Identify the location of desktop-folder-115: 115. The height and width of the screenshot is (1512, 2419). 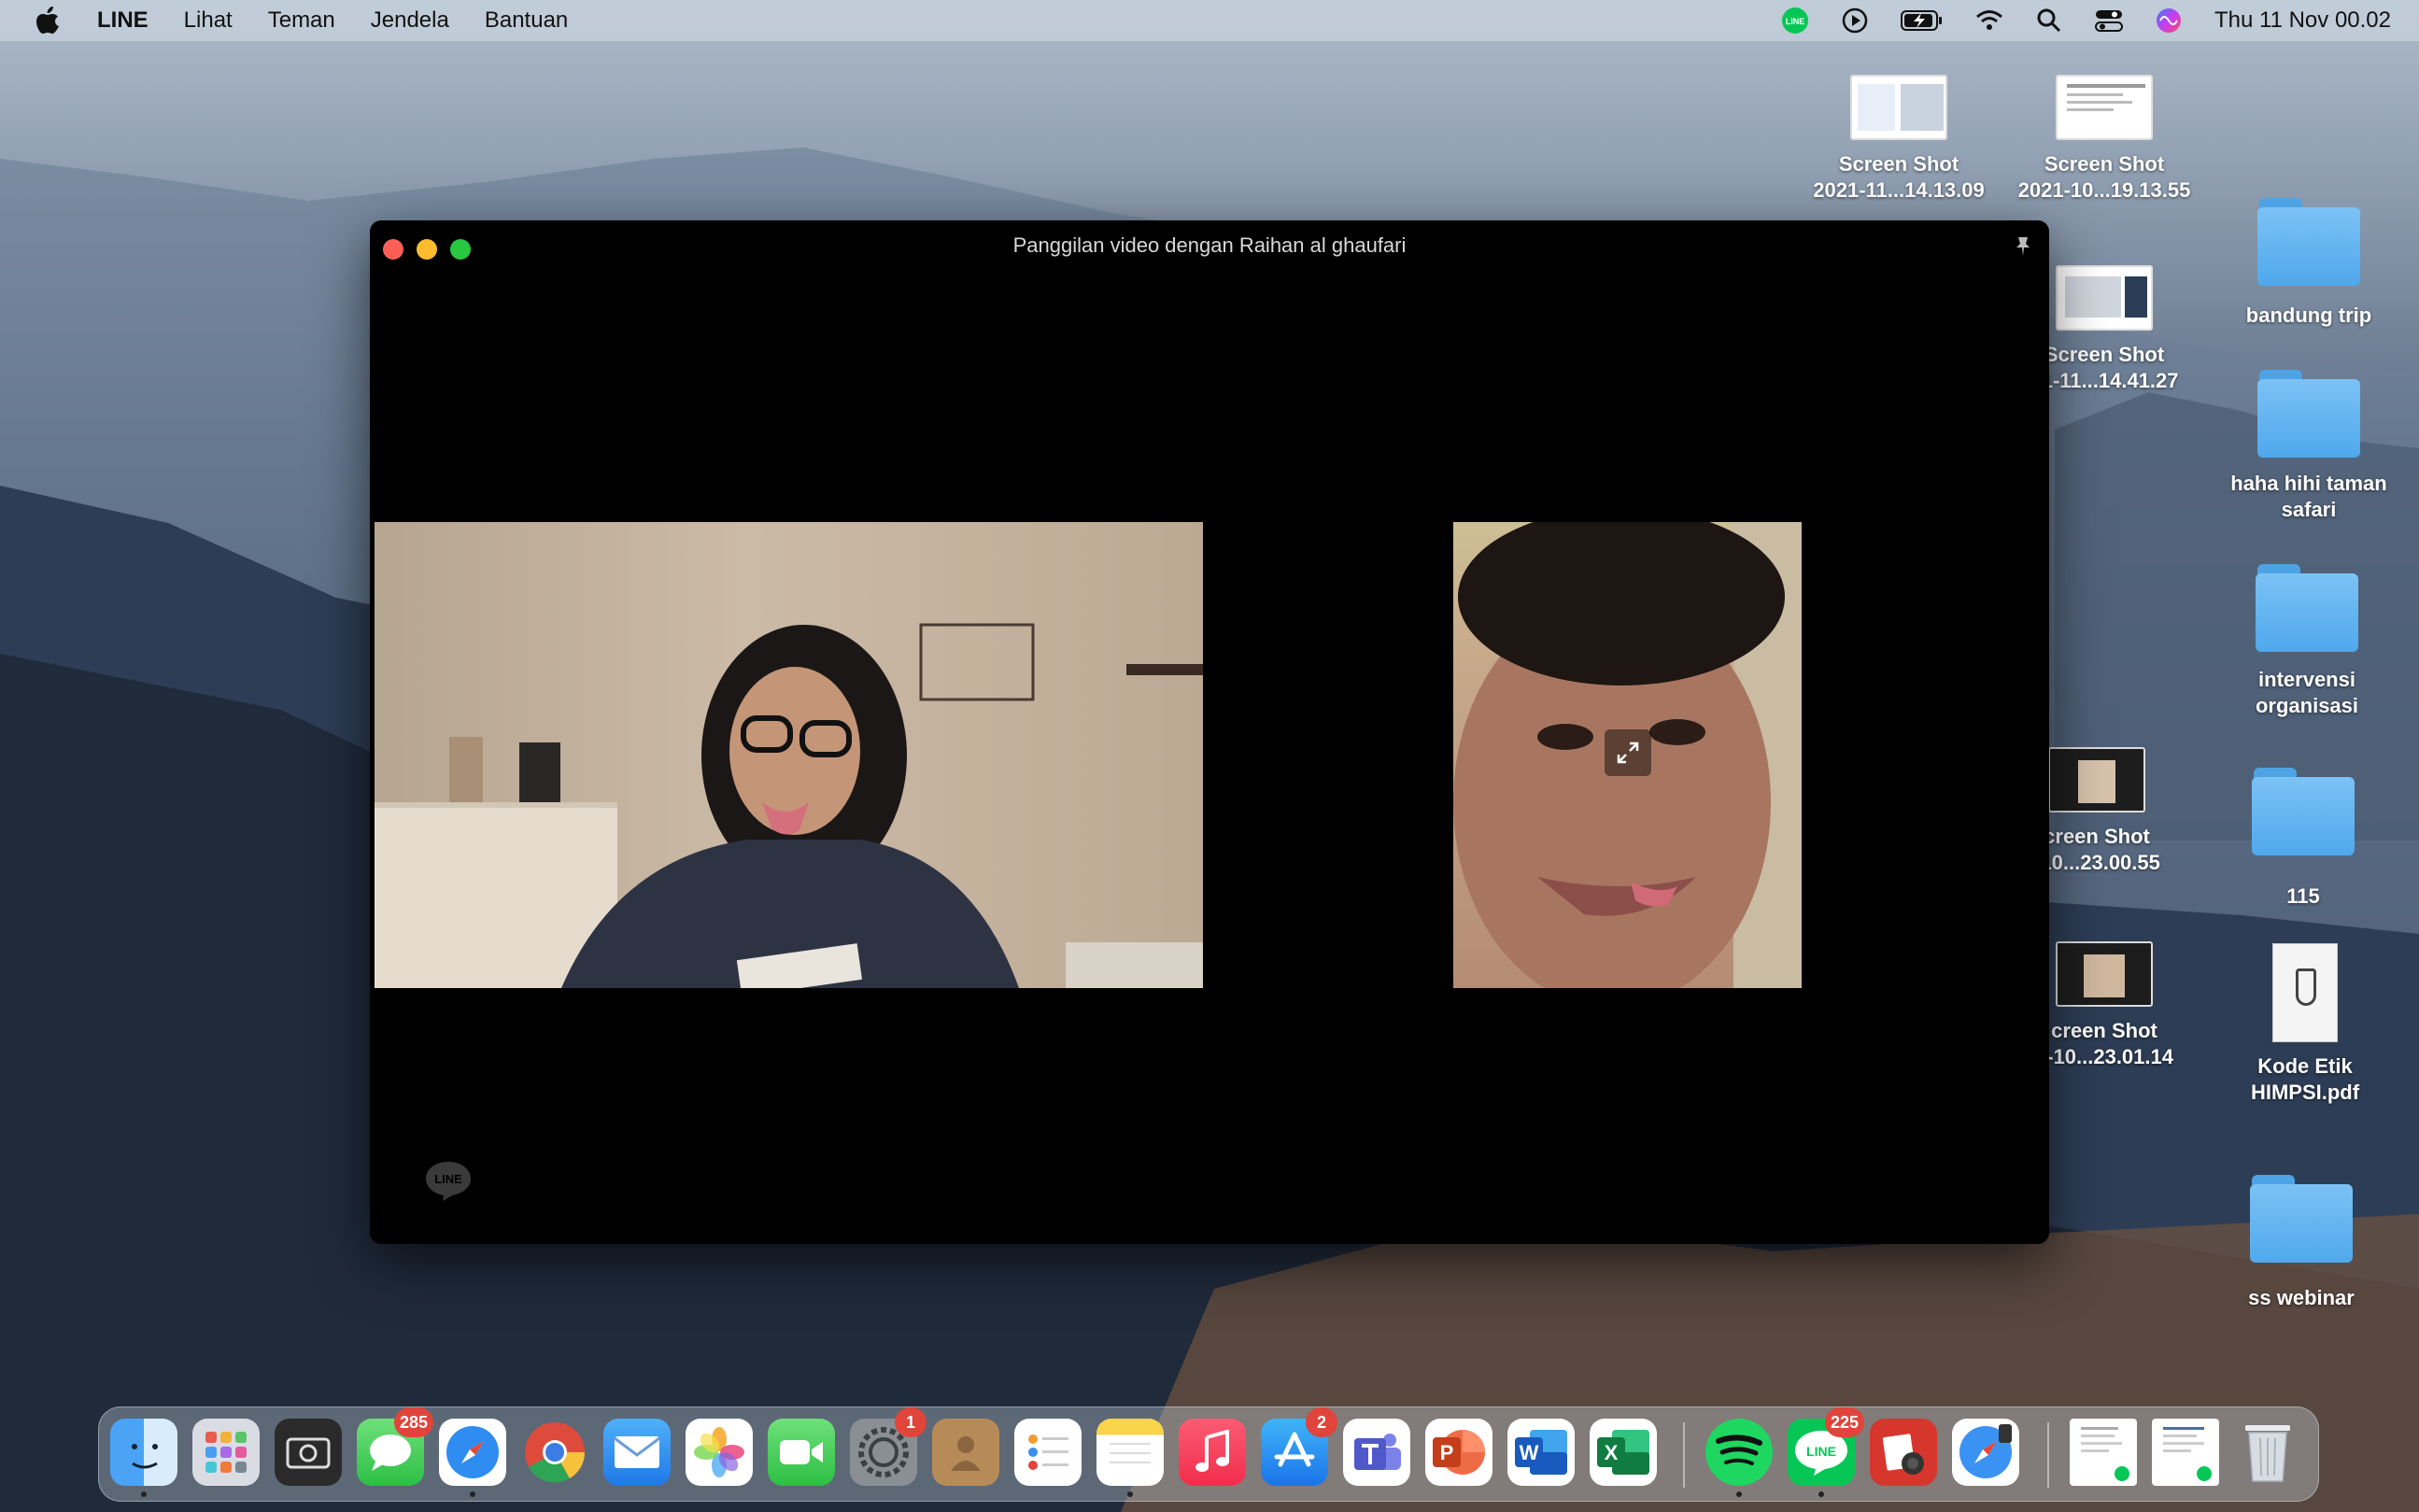
(2303, 839).